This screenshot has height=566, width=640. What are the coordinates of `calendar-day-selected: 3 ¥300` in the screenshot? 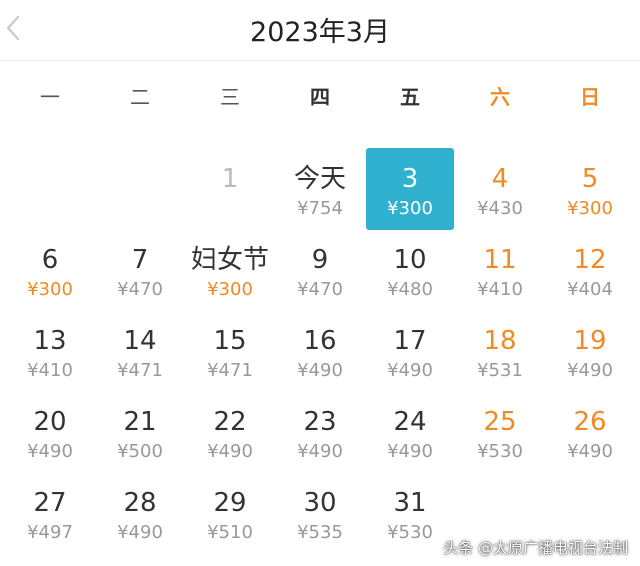 It's located at (410, 189).